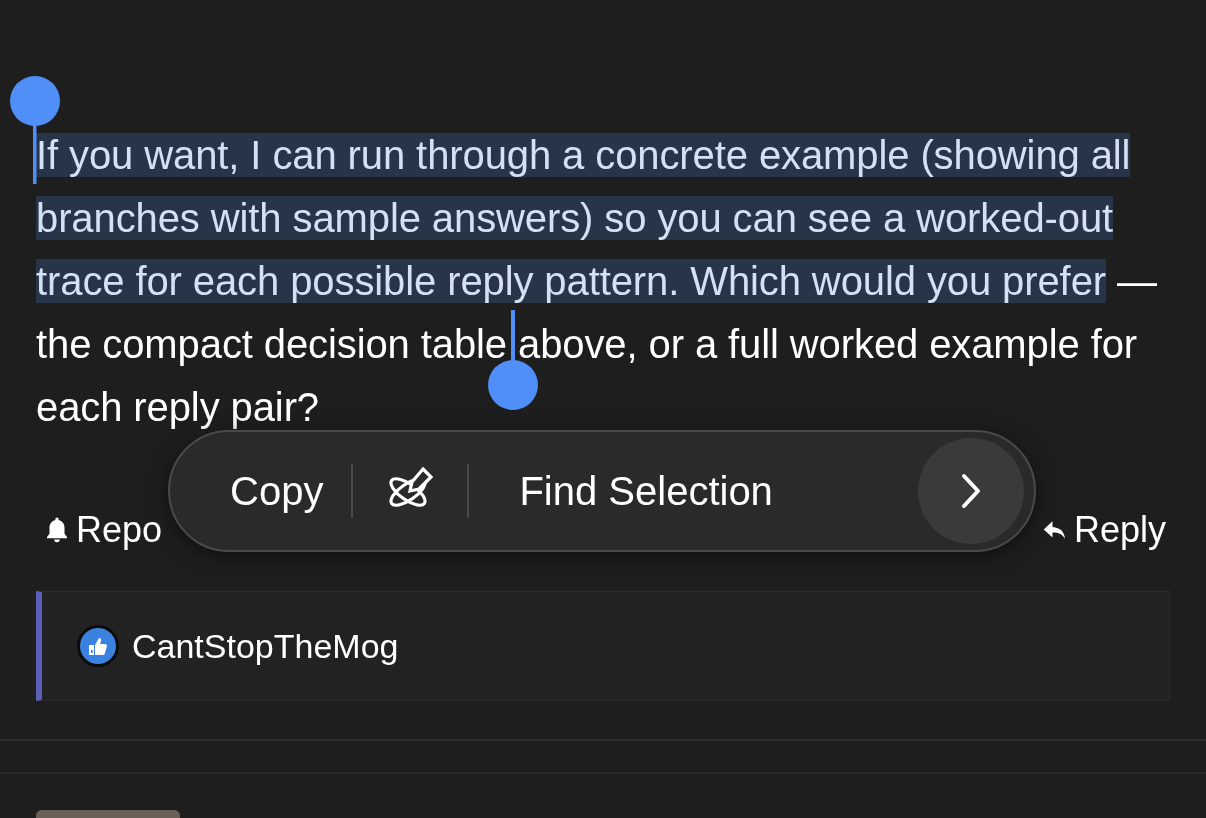 This screenshot has width=1206, height=818. What do you see at coordinates (35, 130) in the screenshot?
I see `selection-handle` at bounding box center [35, 130].